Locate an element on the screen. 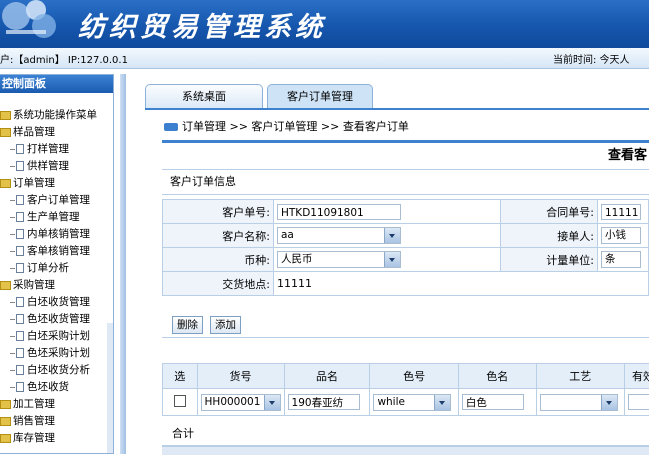 The height and width of the screenshot is (457, 649). splitter-bar is located at coordinates (123, 264).